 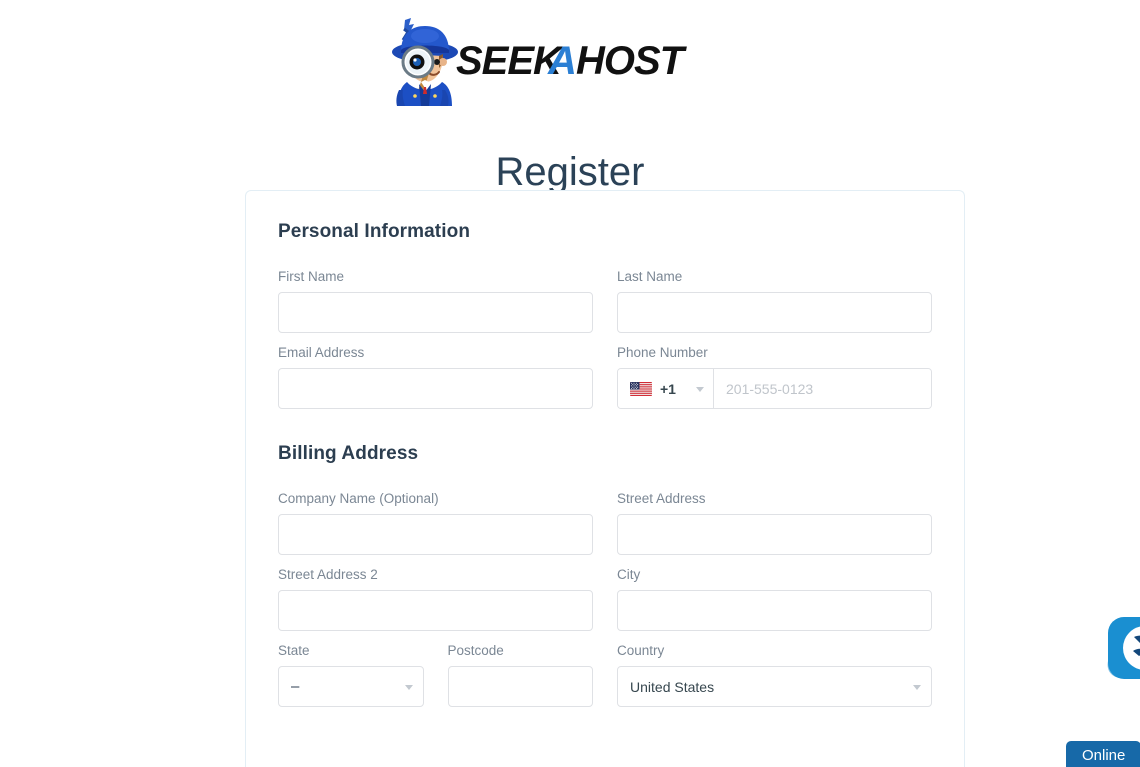 What do you see at coordinates (435, 388) in the screenshot?
I see `email-input` at bounding box center [435, 388].